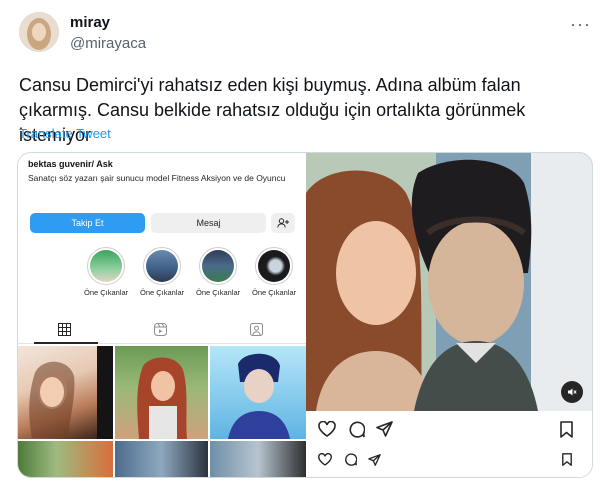  Describe the element at coordinates (39, 32) in the screenshot. I see `avatar` at that location.